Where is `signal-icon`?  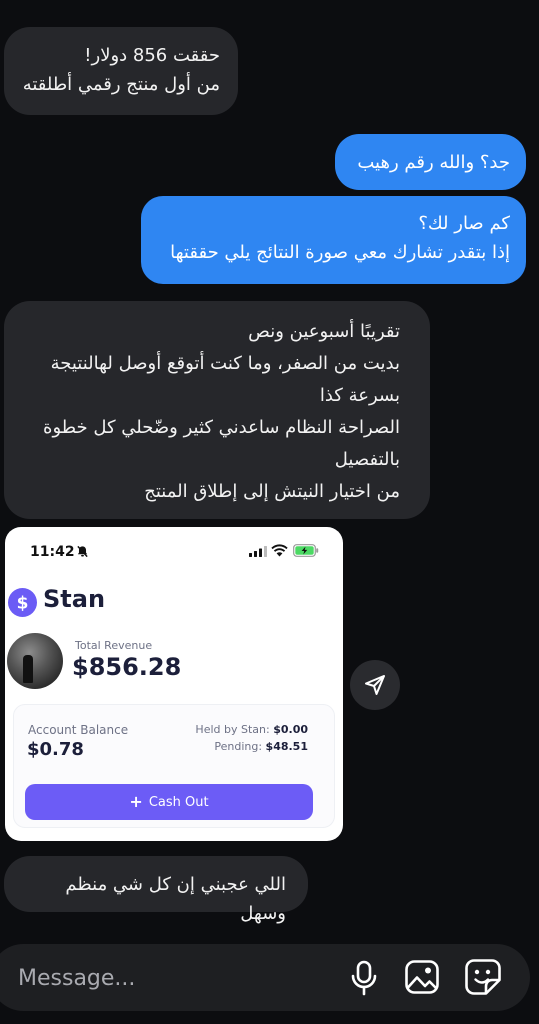
signal-icon is located at coordinates (258, 551).